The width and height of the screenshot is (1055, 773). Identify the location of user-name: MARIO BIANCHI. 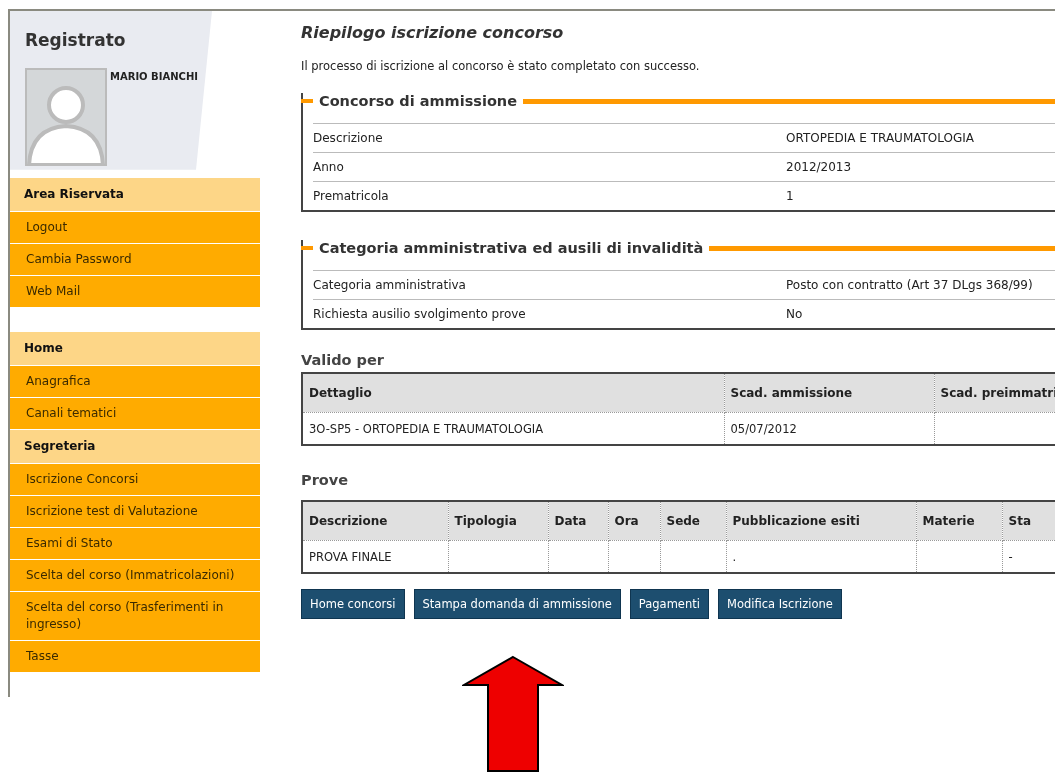
(154, 77).